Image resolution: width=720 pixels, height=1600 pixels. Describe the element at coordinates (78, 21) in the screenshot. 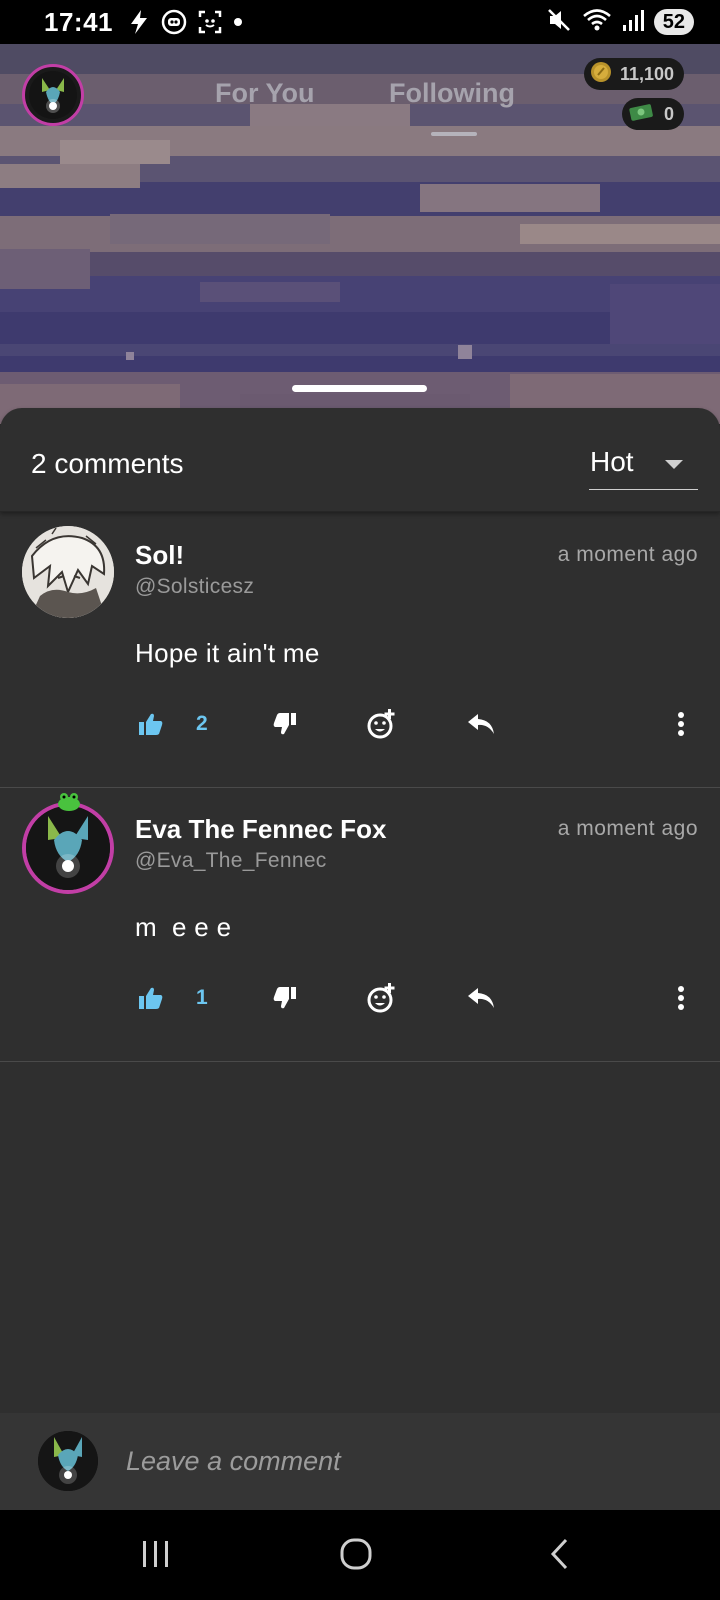

I see `status-time: 17:41` at that location.